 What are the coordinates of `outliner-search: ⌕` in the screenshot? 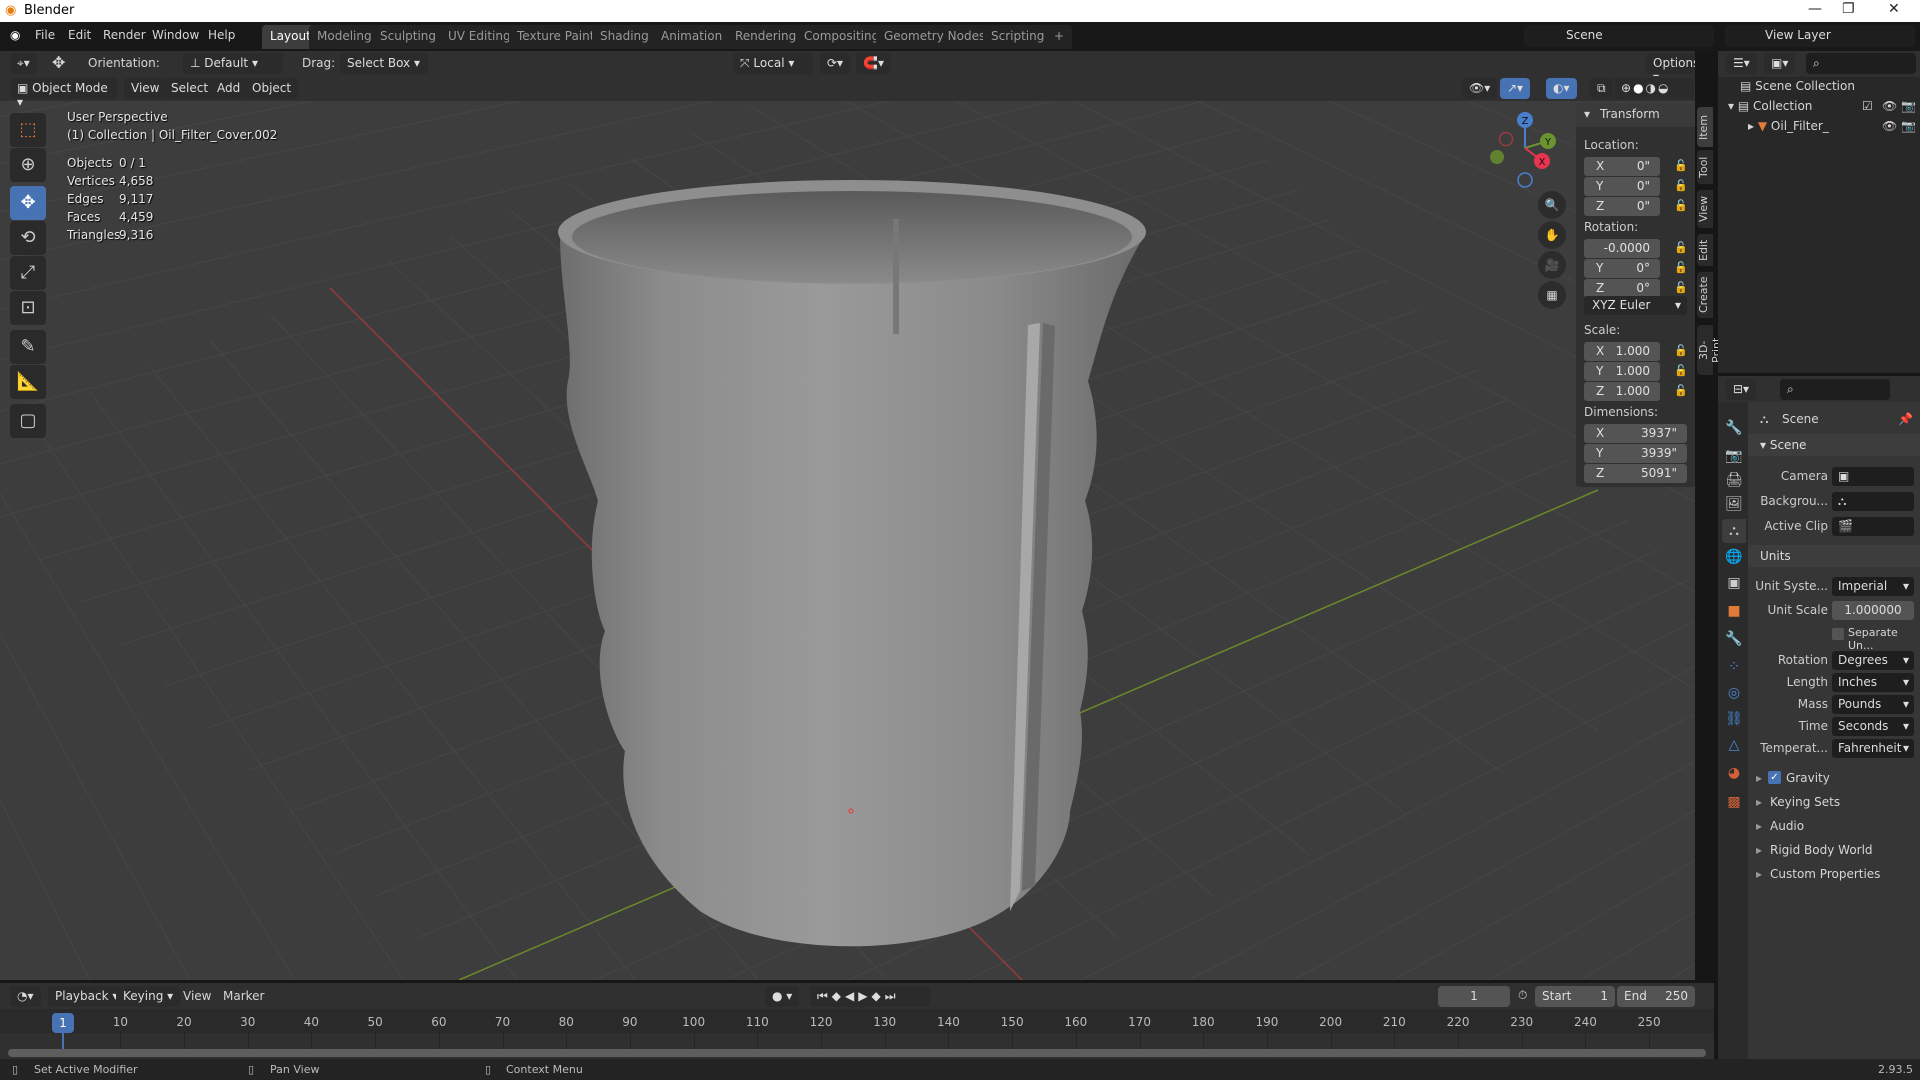 It's located at (1861, 63).